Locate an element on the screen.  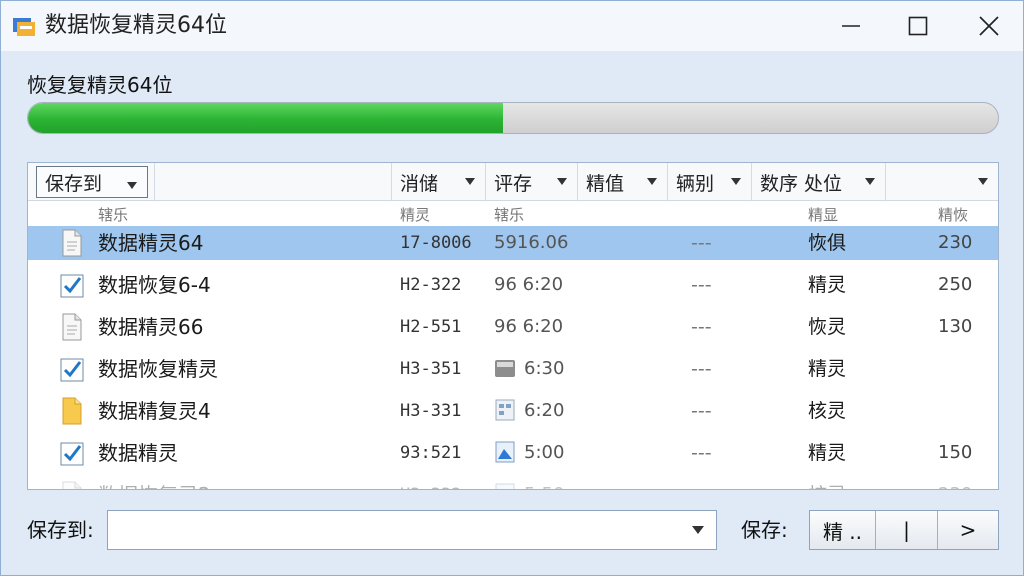
column-label: 评存 is located at coordinates (513, 183).